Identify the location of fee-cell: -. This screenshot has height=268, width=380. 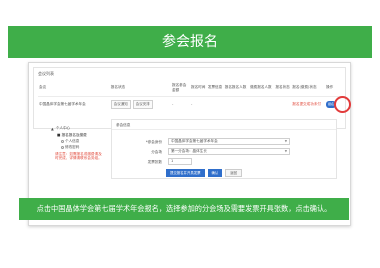
(172, 104).